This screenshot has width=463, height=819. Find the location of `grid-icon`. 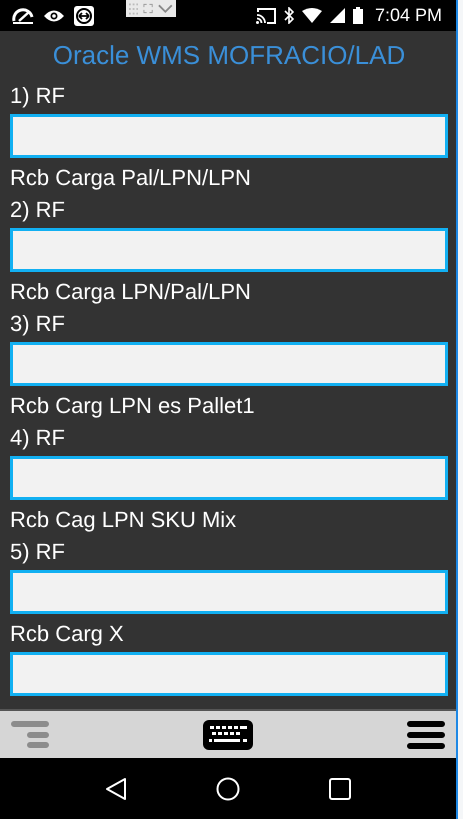

grid-icon is located at coordinates (133, 8).